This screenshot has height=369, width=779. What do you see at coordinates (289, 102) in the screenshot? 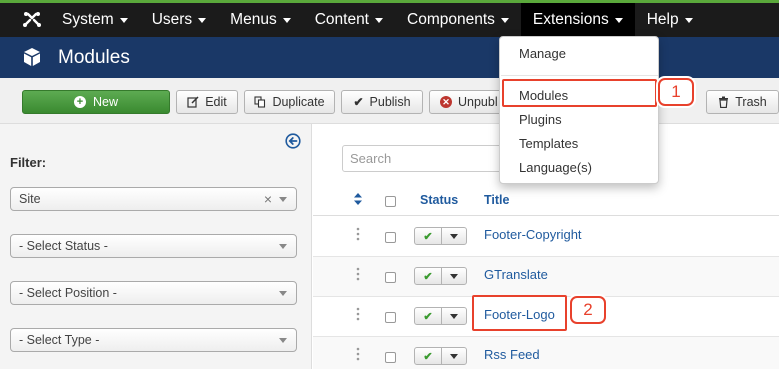
I see `duplicate-button: Duplicate` at bounding box center [289, 102].